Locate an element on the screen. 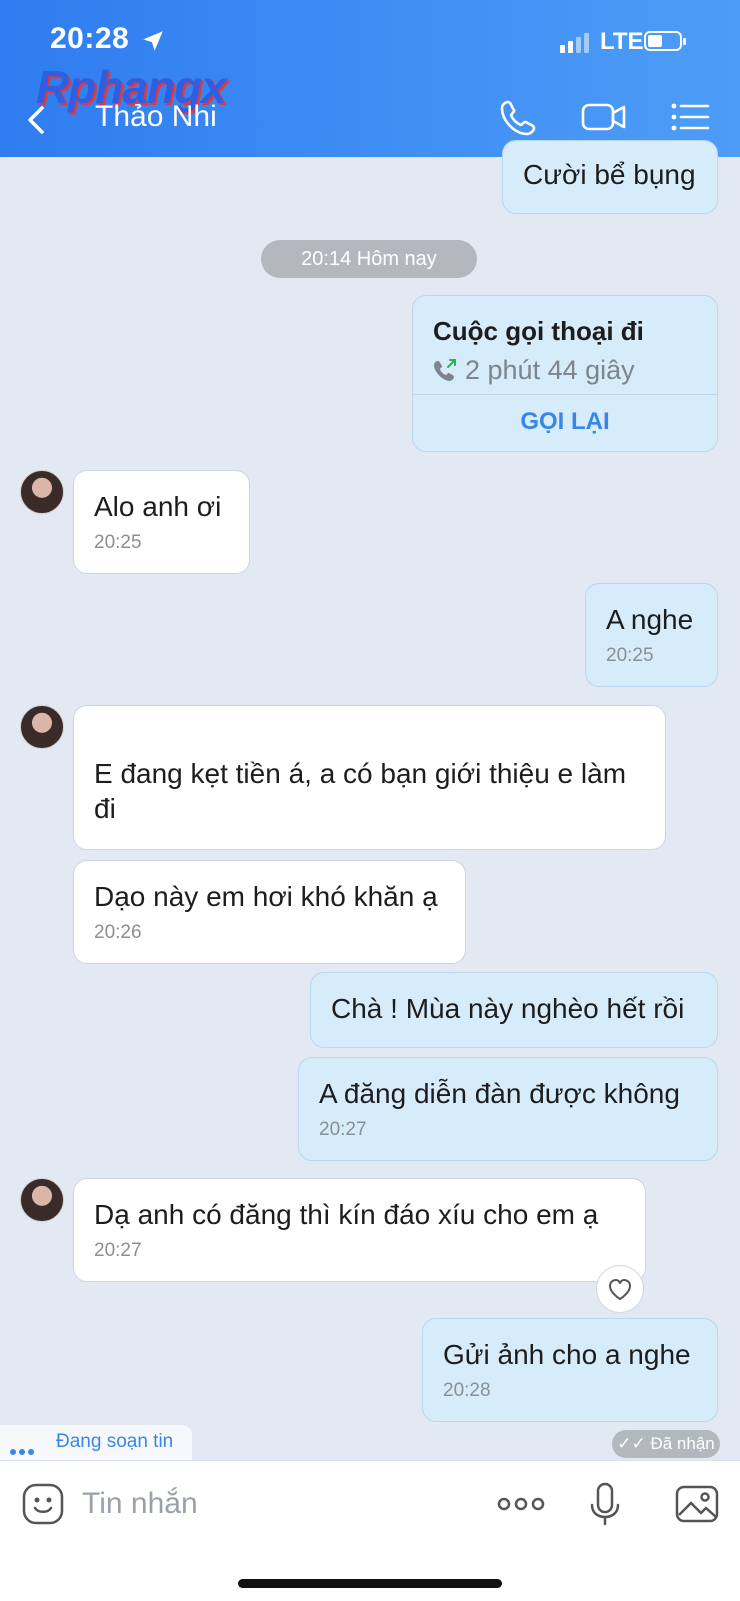 Image resolution: width=740 pixels, height=1601 pixels. message-bubble-outgoing: Gửi ảnh cho a nghe 20:28 is located at coordinates (570, 1370).